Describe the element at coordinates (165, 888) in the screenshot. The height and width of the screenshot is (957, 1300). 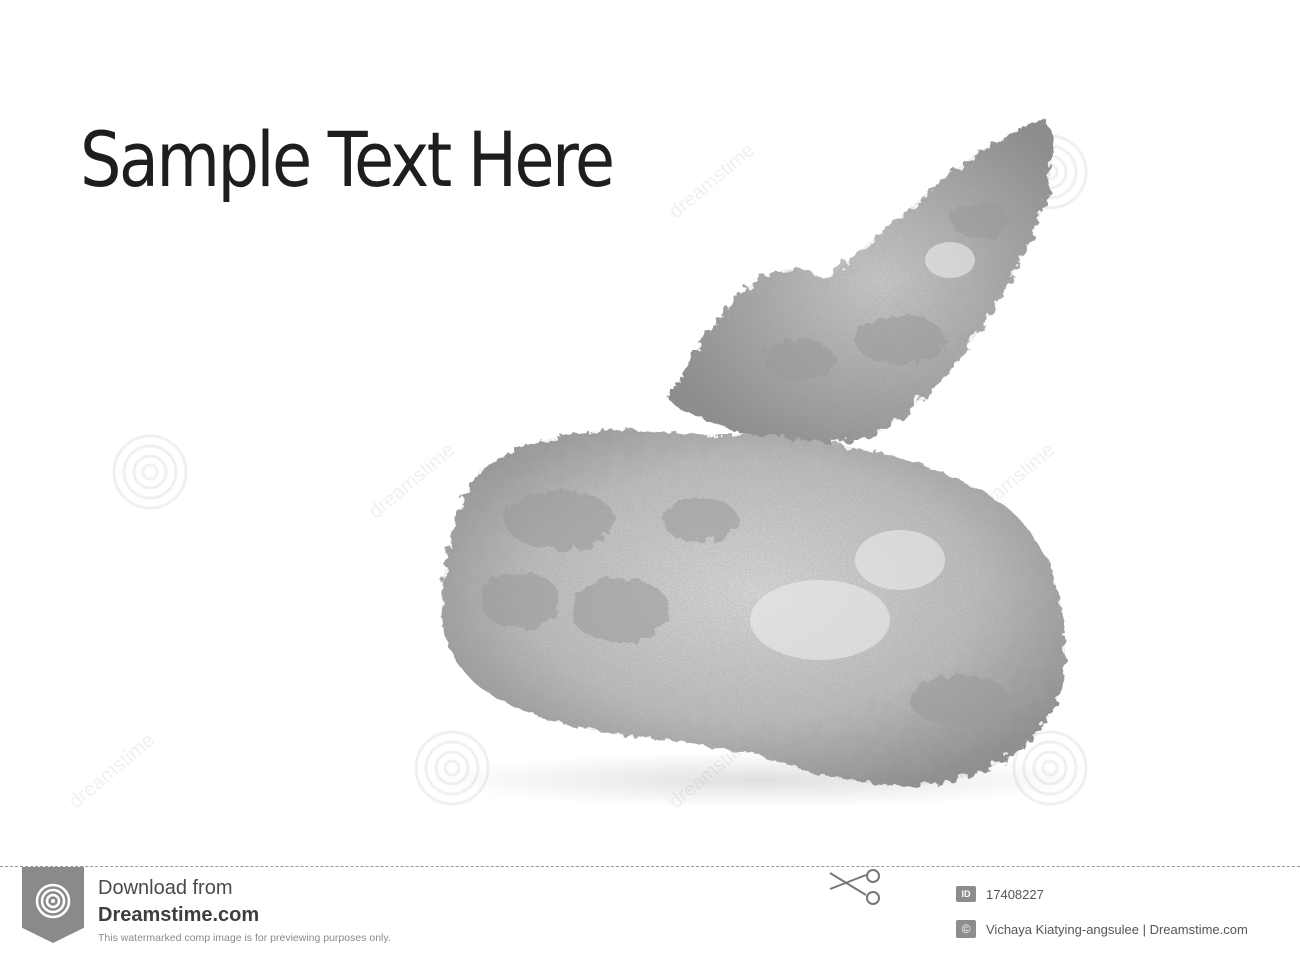
I see `download-from-label: Download from` at that location.